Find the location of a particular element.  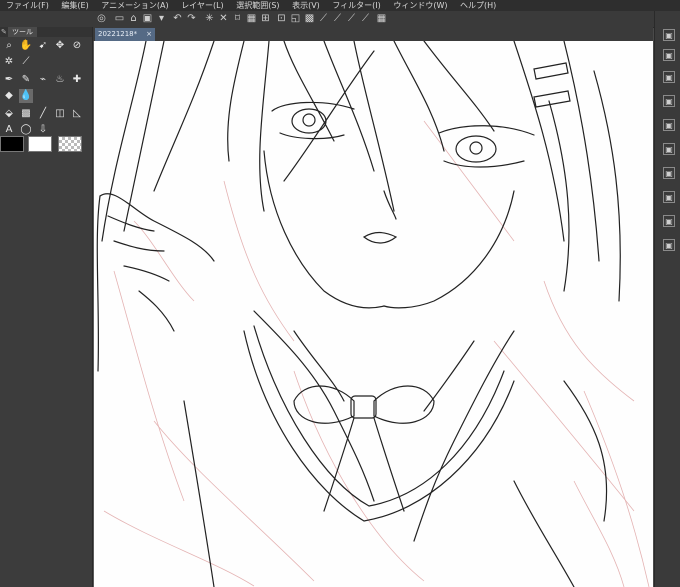

main-color-swatch is located at coordinates (12, 144).